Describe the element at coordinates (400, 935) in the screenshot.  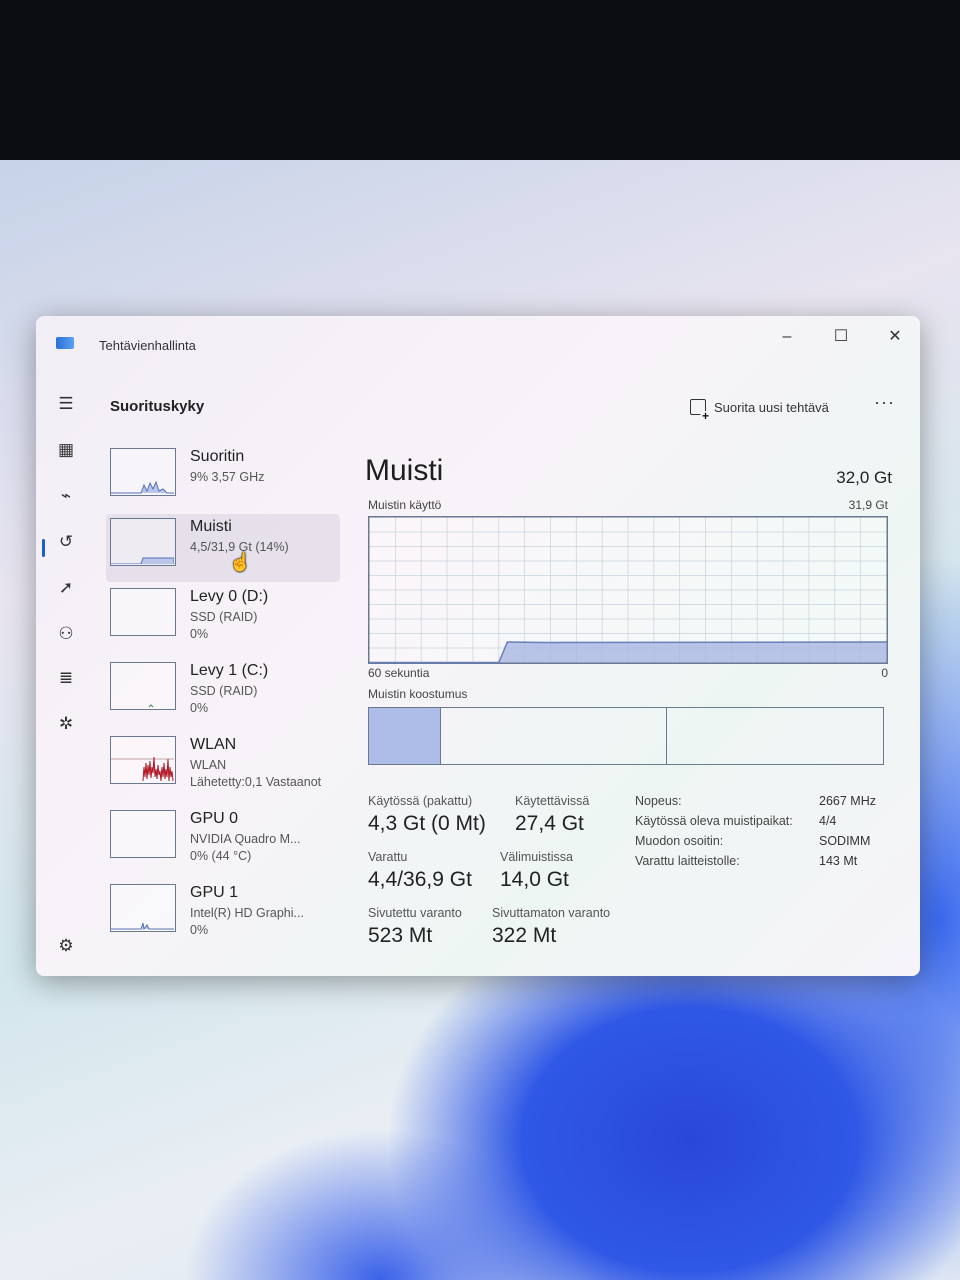
I see `paged-pool-value: 523 Mt` at that location.